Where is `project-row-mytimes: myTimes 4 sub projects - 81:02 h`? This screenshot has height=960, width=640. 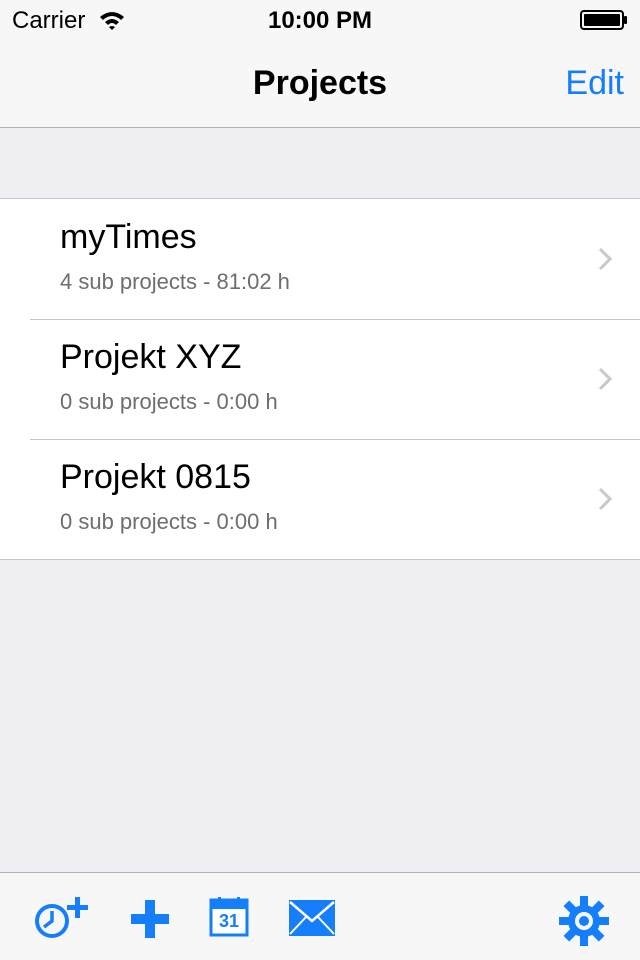
project-row-mytimes: myTimes 4 sub projects - 81:02 h is located at coordinates (320, 259).